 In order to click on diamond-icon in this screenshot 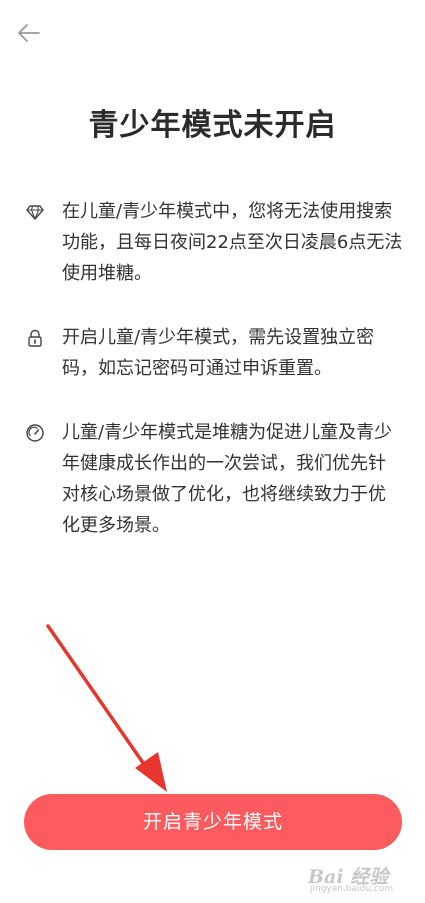, I will do `click(35, 212)`.